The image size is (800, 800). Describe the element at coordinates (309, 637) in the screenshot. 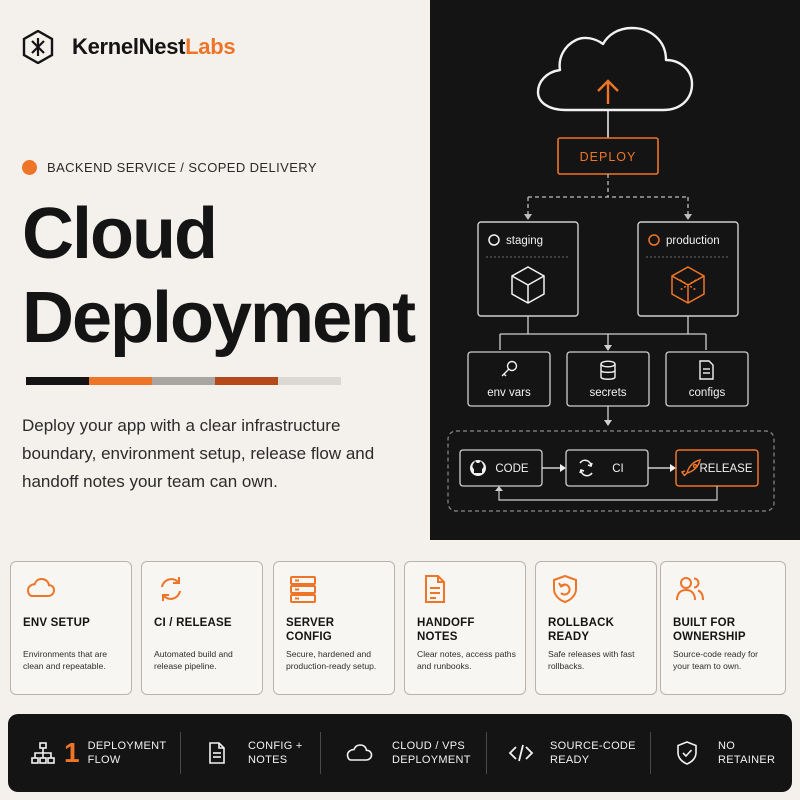

I see `feature-title-line2: CONFIG` at that location.